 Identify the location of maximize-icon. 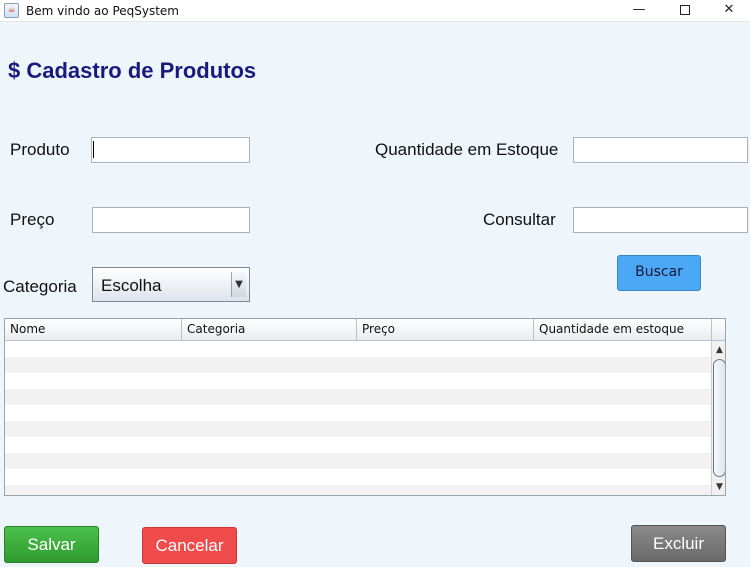
(685, 9).